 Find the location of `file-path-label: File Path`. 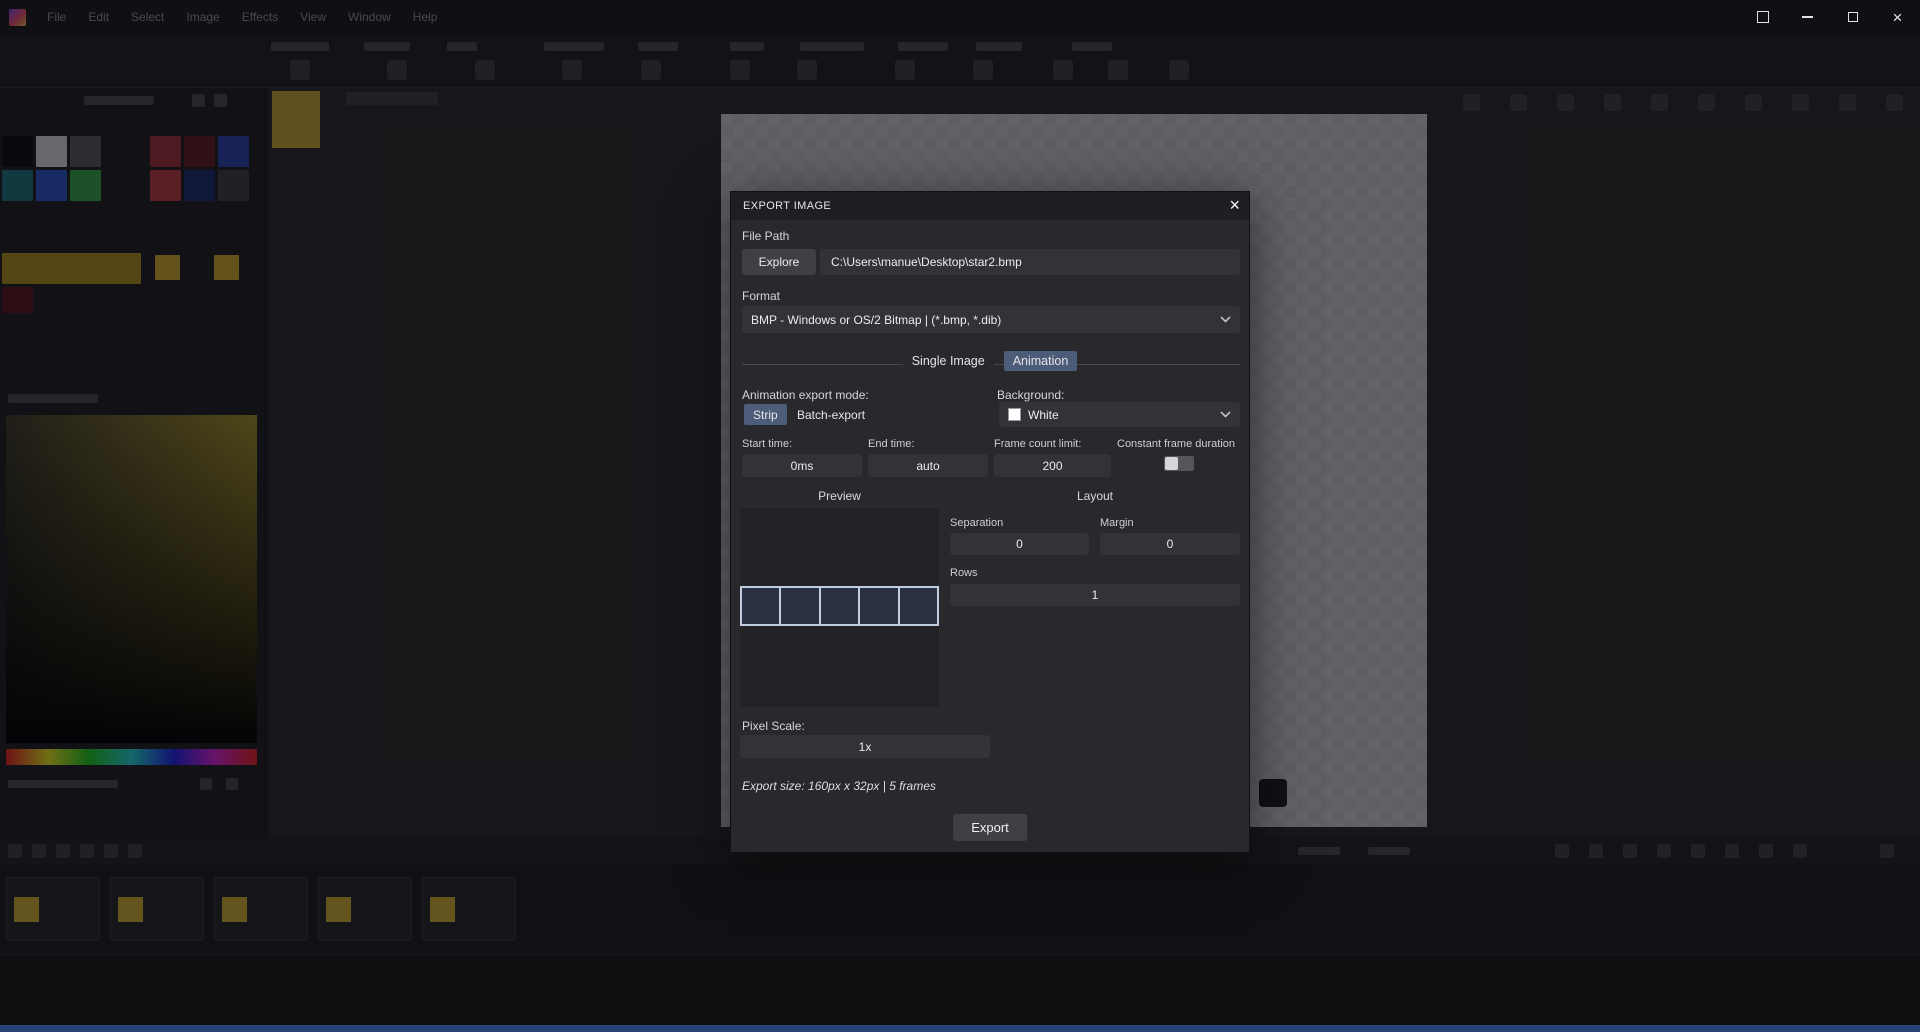

file-path-label: File Path is located at coordinates (766, 236).